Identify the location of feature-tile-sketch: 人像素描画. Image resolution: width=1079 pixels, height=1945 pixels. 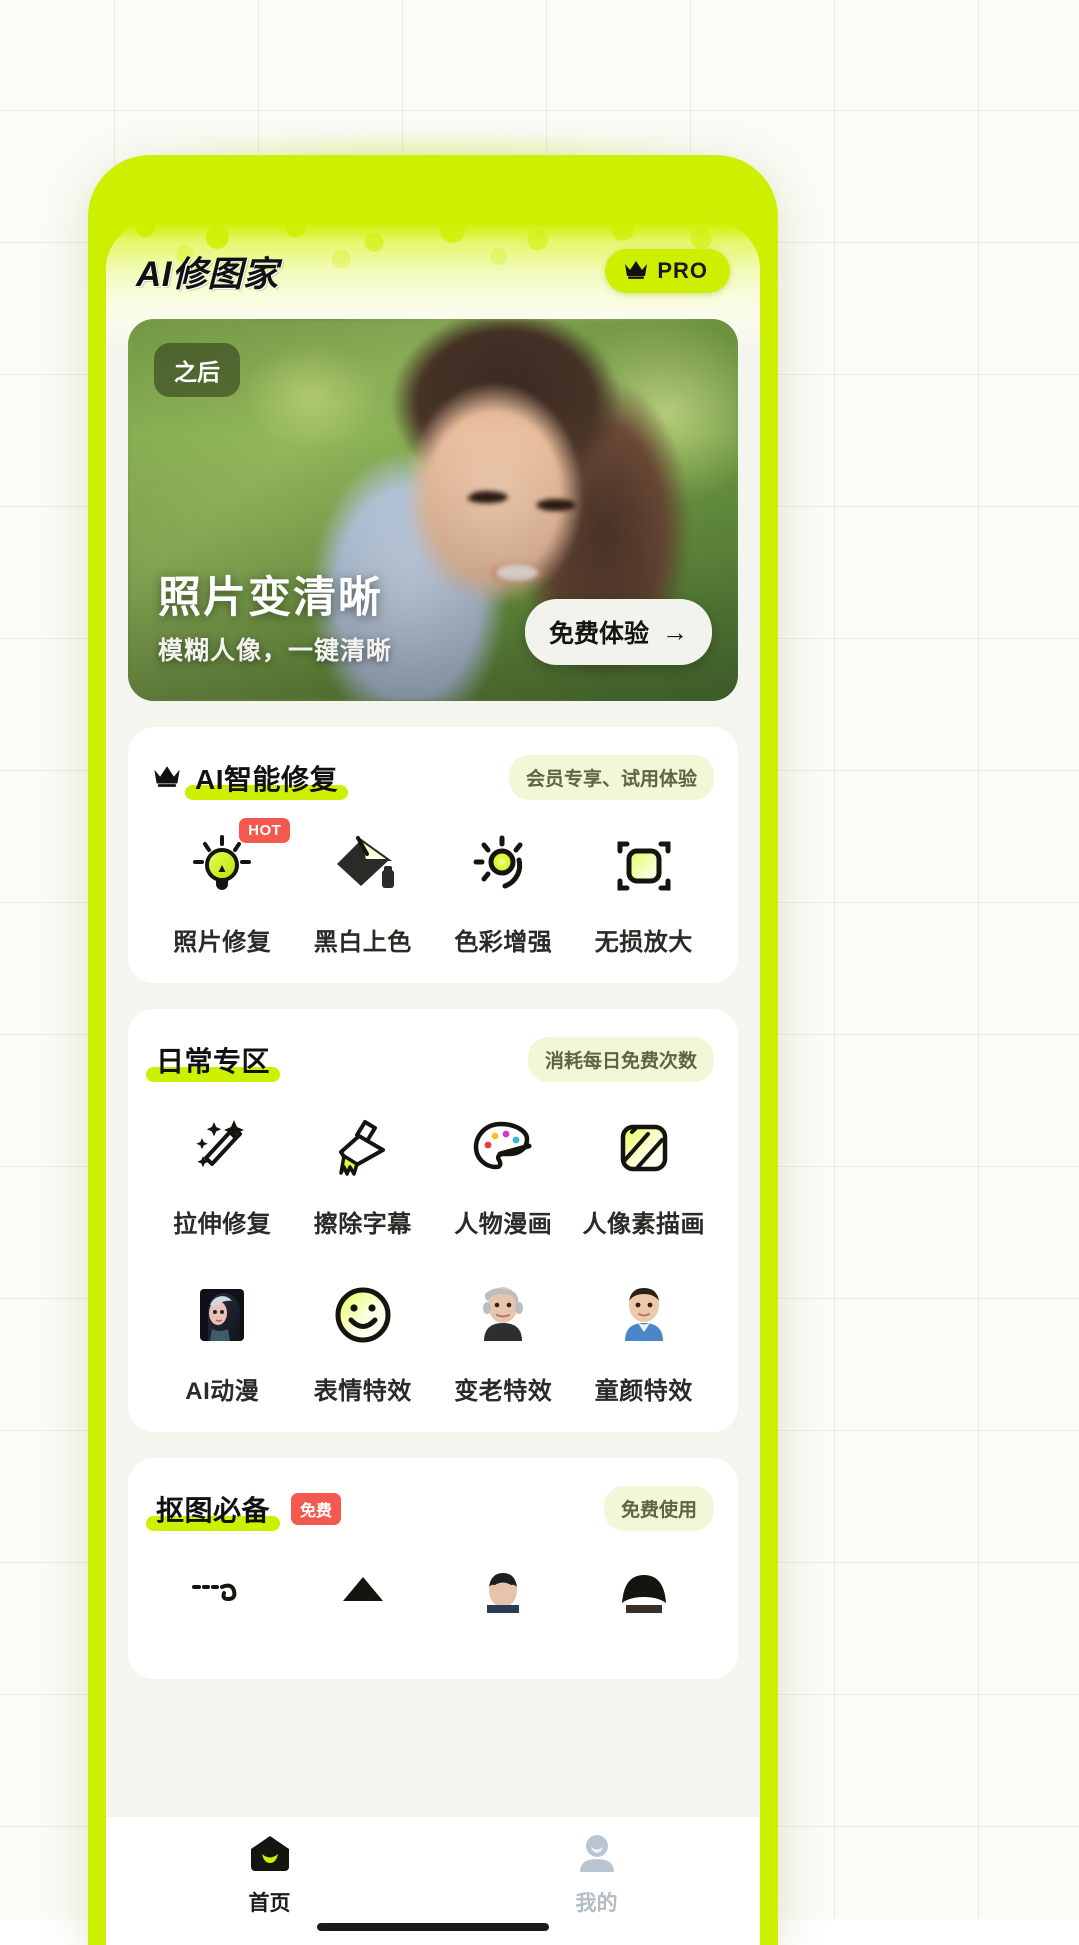
(644, 1168).